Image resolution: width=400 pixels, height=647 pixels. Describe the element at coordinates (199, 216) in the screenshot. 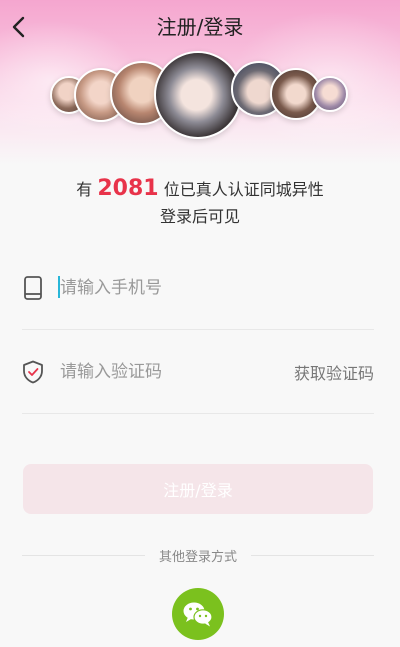

I see `login-to-view-text: 登录后可见` at that location.